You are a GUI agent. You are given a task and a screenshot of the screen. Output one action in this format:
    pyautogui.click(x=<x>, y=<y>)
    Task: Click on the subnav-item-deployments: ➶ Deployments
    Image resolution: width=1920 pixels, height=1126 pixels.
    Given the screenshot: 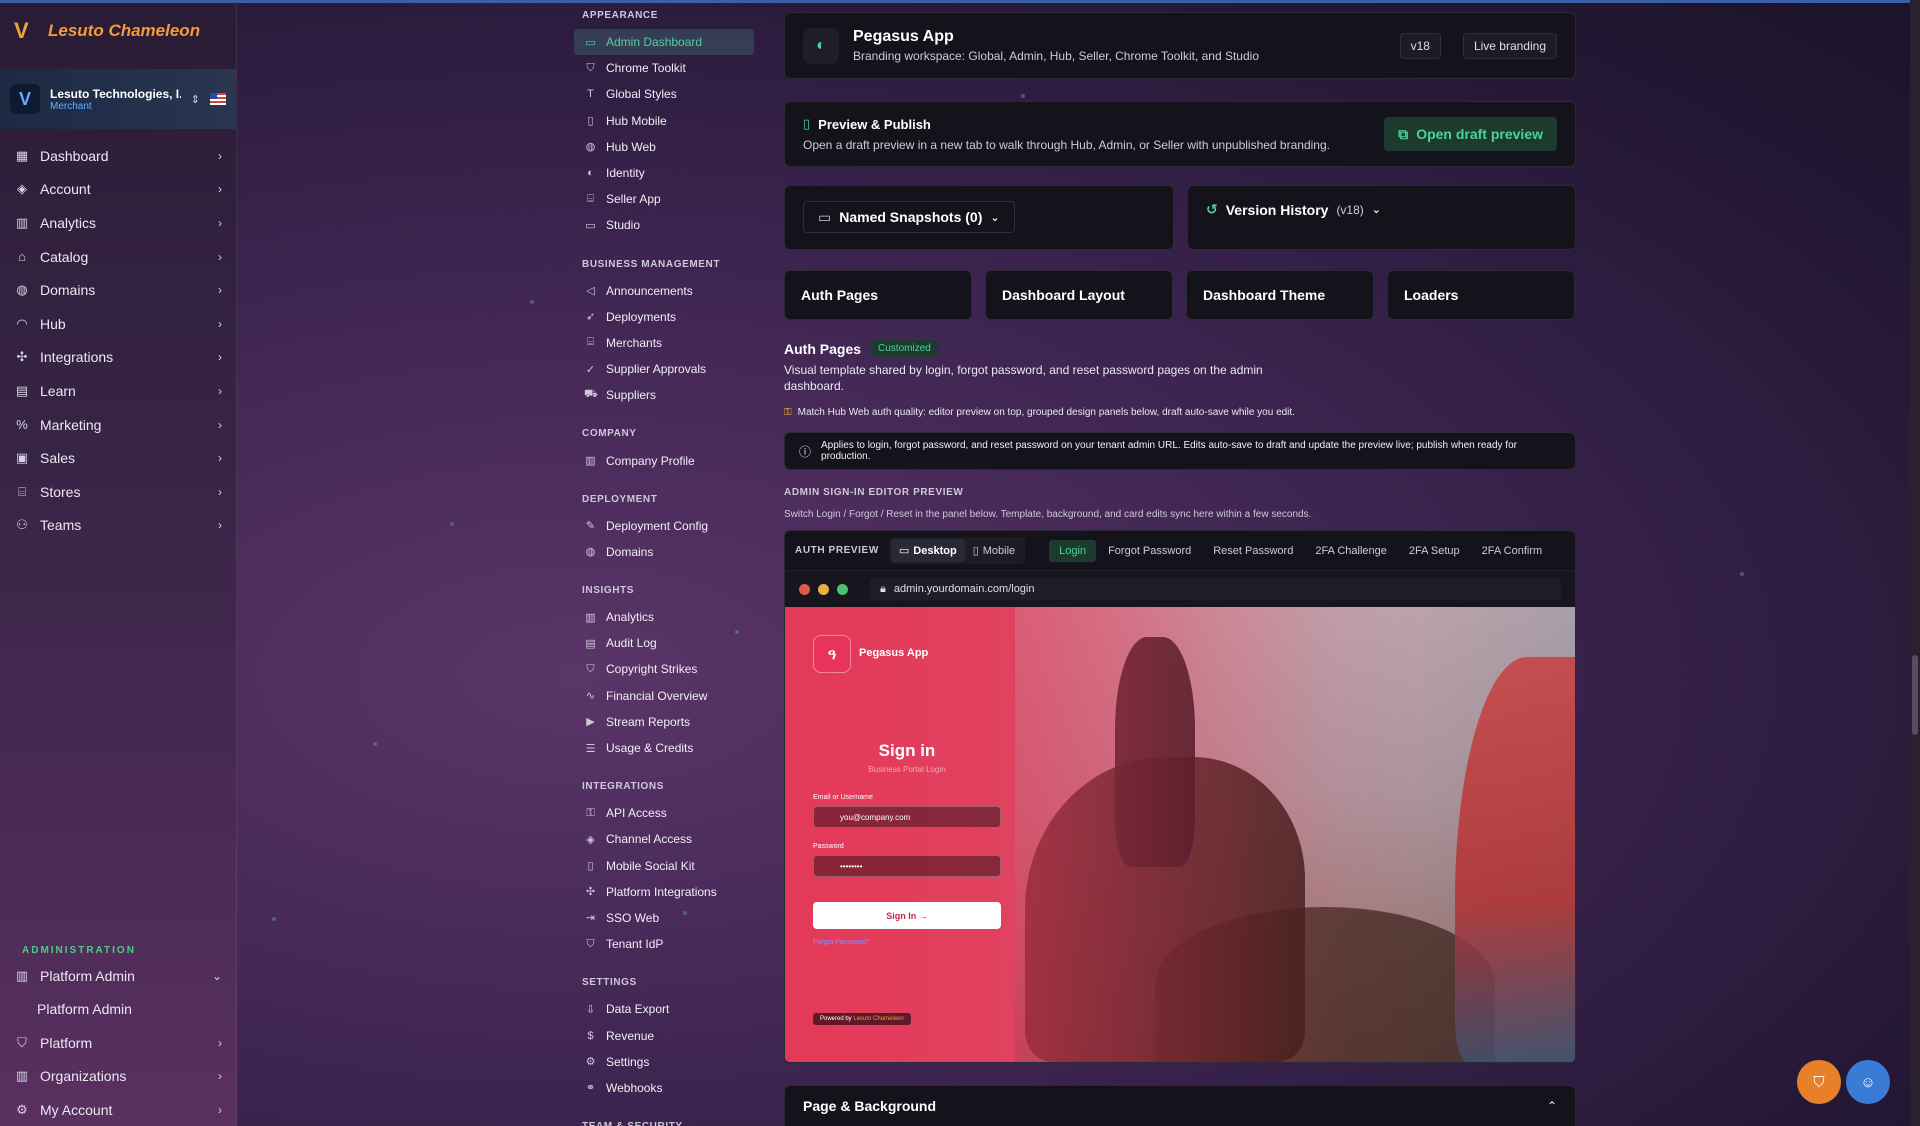 What is the action you would take?
    pyautogui.click(x=664, y=317)
    